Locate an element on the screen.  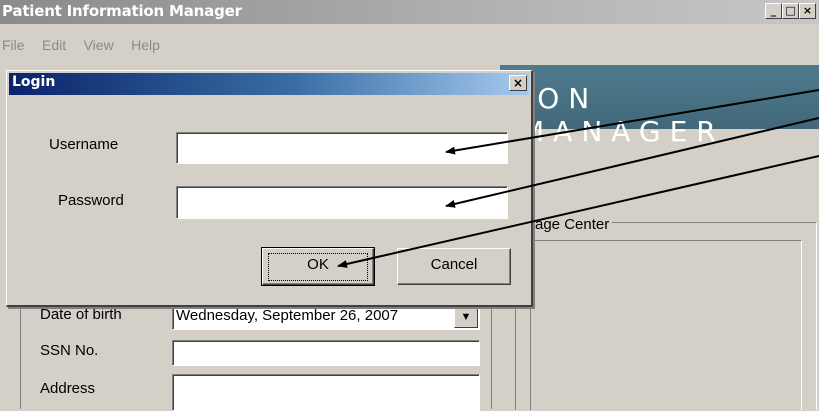
menu-file: File is located at coordinates (13, 45).